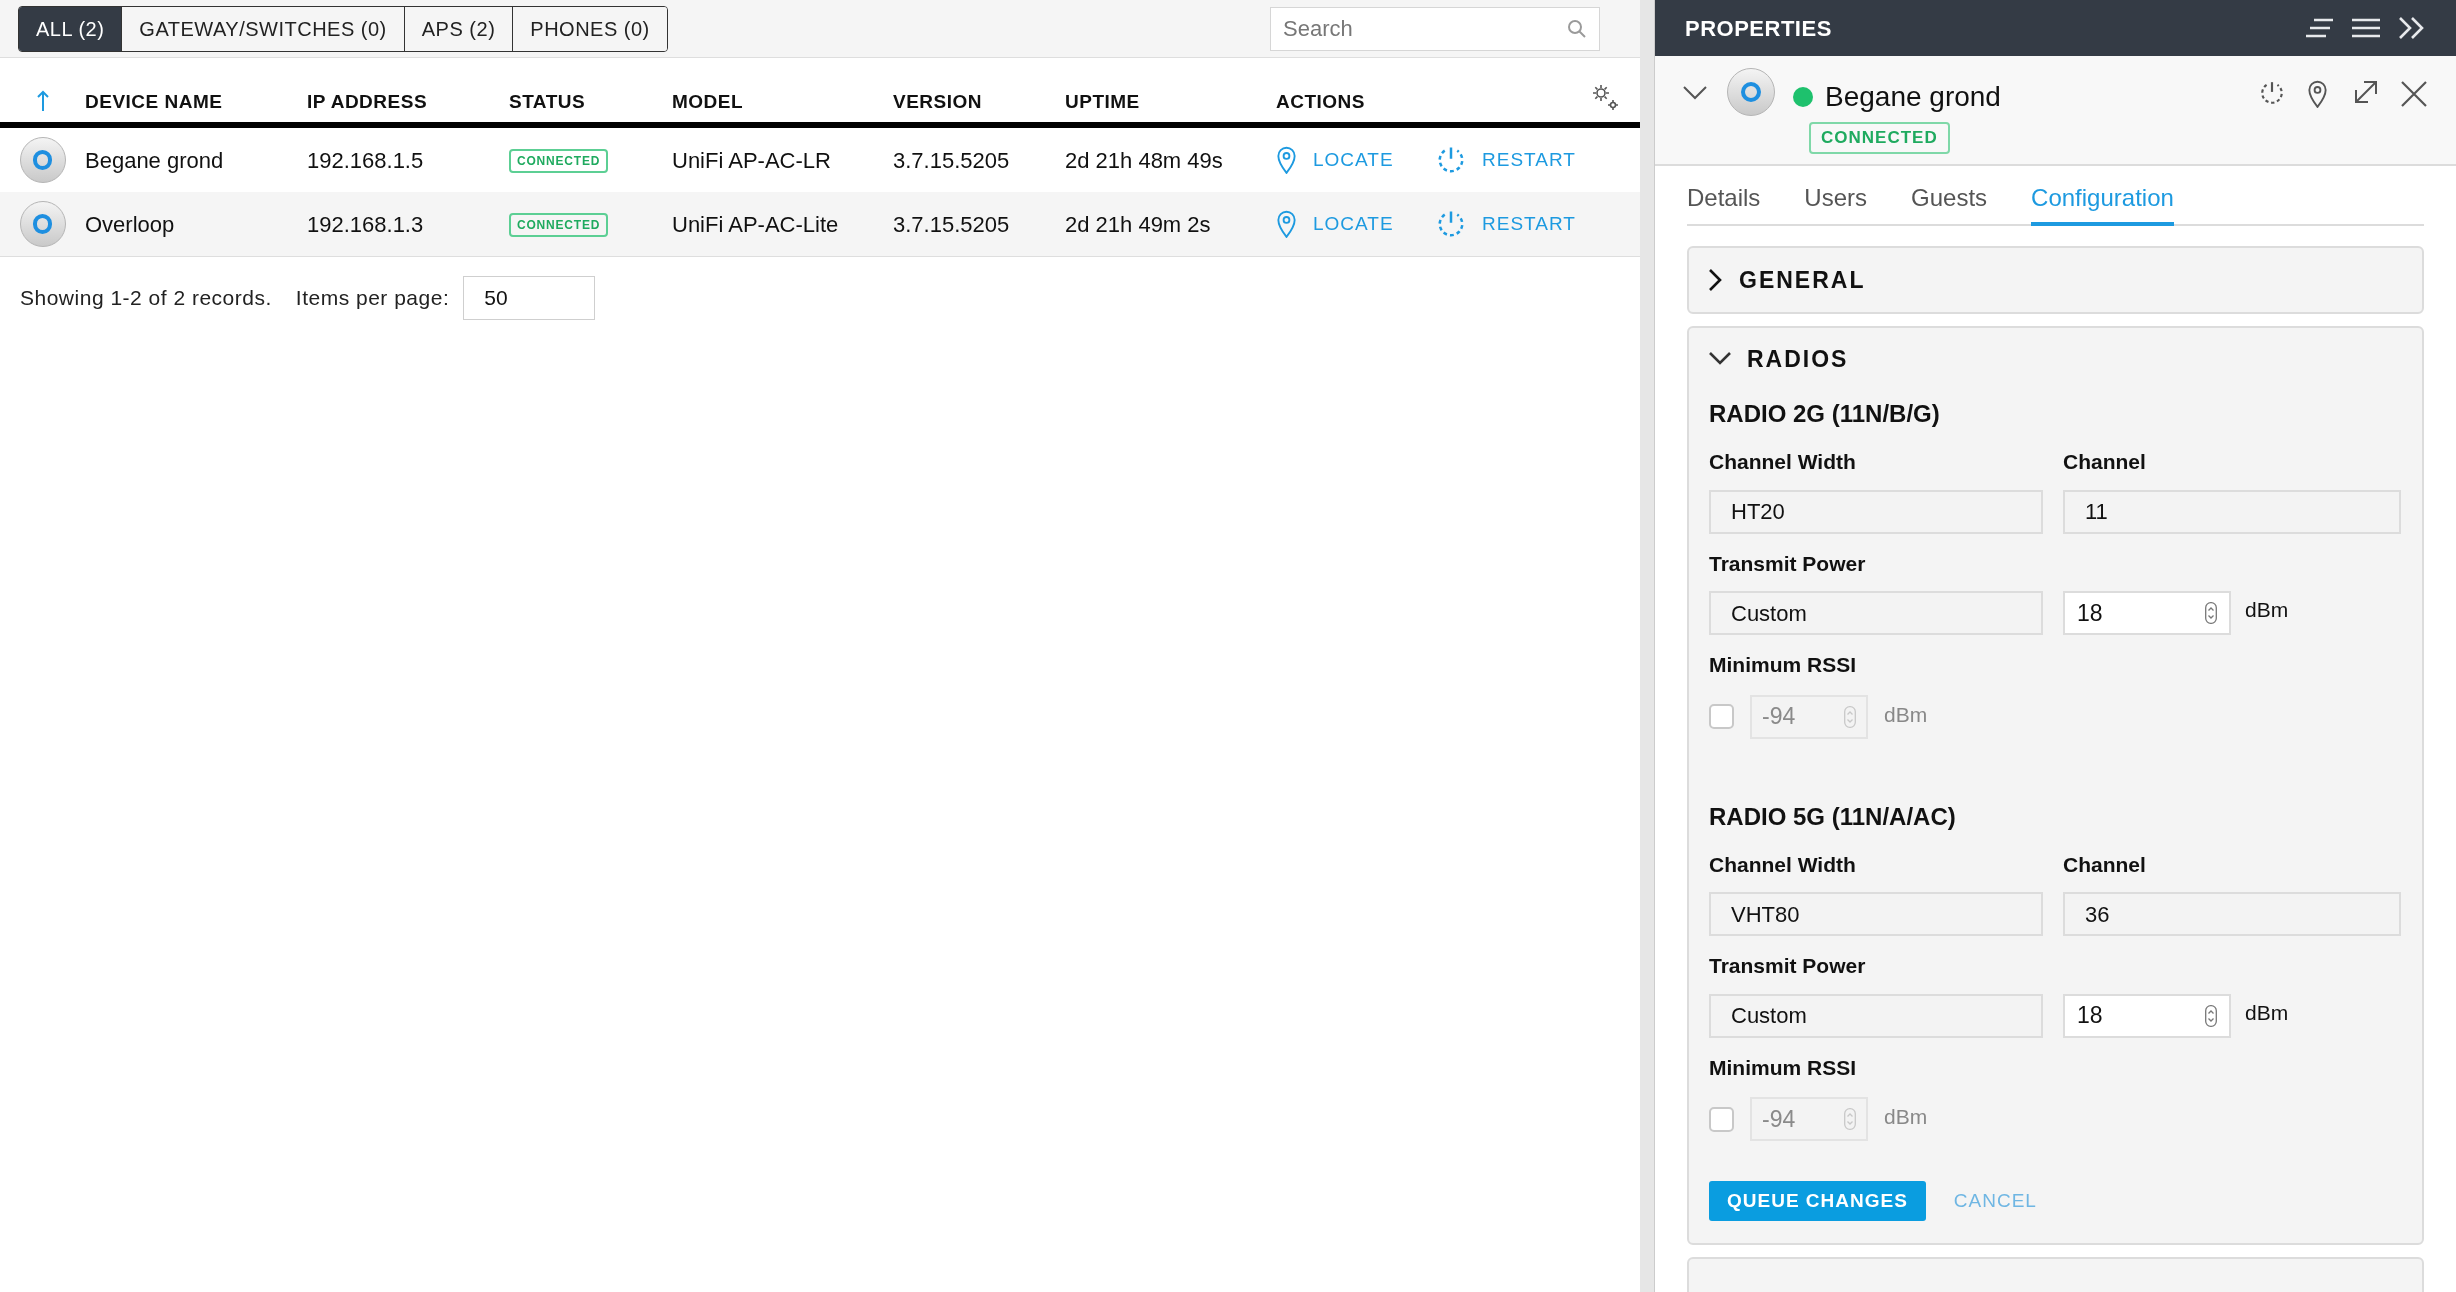 The image size is (2456, 1292). What do you see at coordinates (1138, 224) in the screenshot?
I see `uptime: 2d 21h 49m 2s` at bounding box center [1138, 224].